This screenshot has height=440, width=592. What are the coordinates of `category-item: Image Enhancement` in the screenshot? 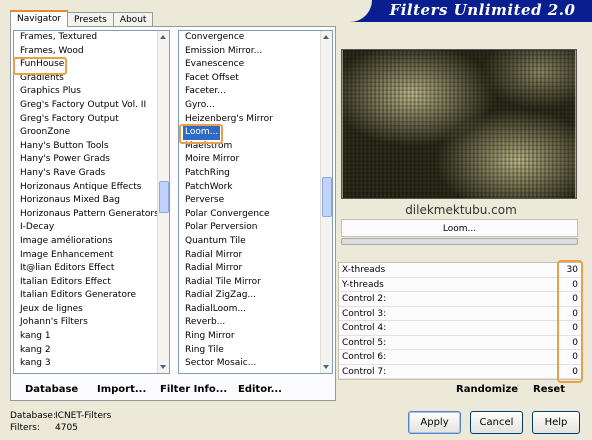 It's located at (85, 256).